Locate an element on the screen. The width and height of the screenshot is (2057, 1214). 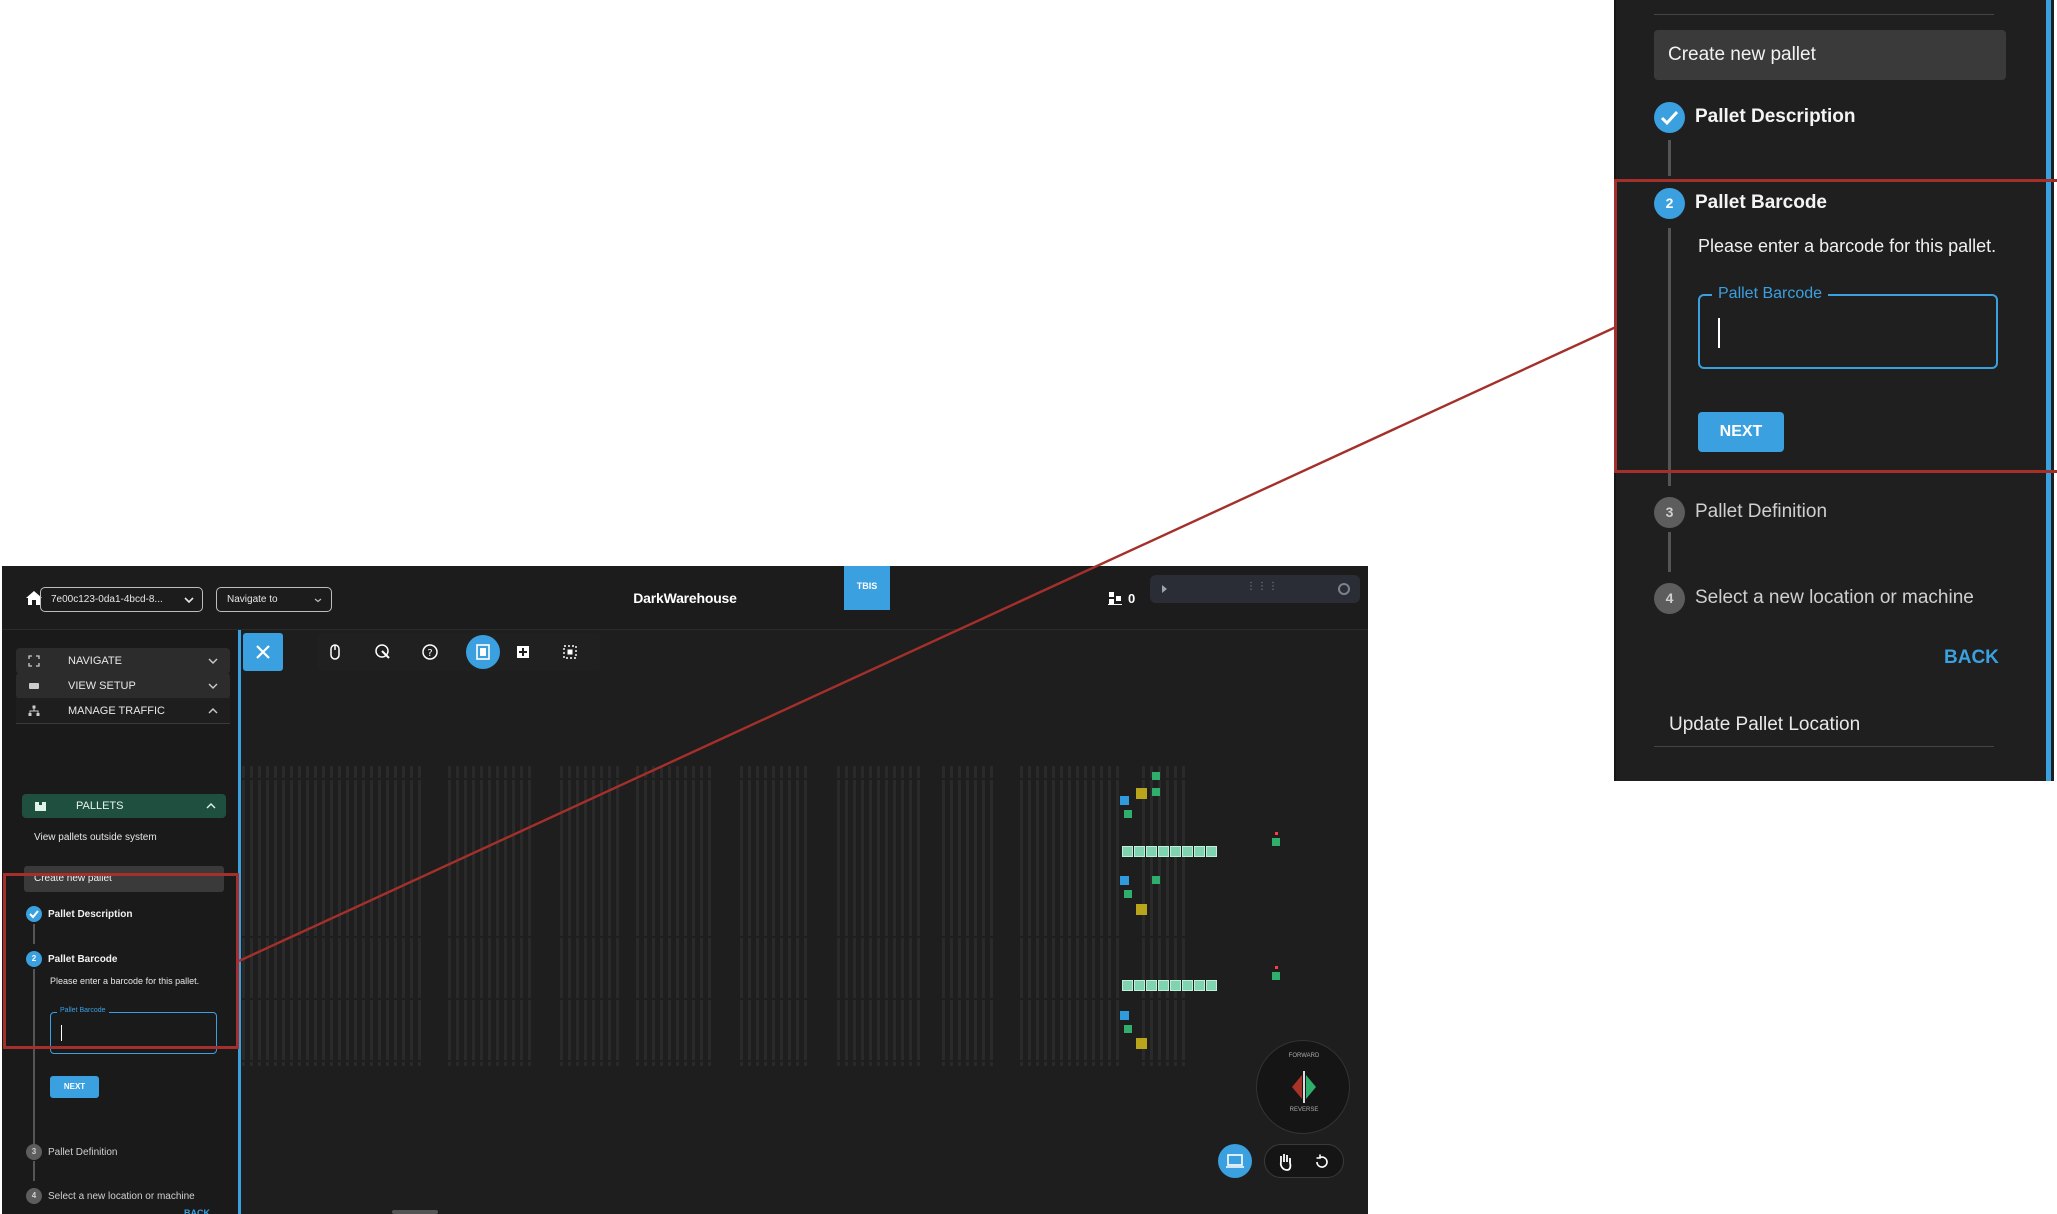
create-new-pallet-button: Create new pallet is located at coordinates (1830, 55).